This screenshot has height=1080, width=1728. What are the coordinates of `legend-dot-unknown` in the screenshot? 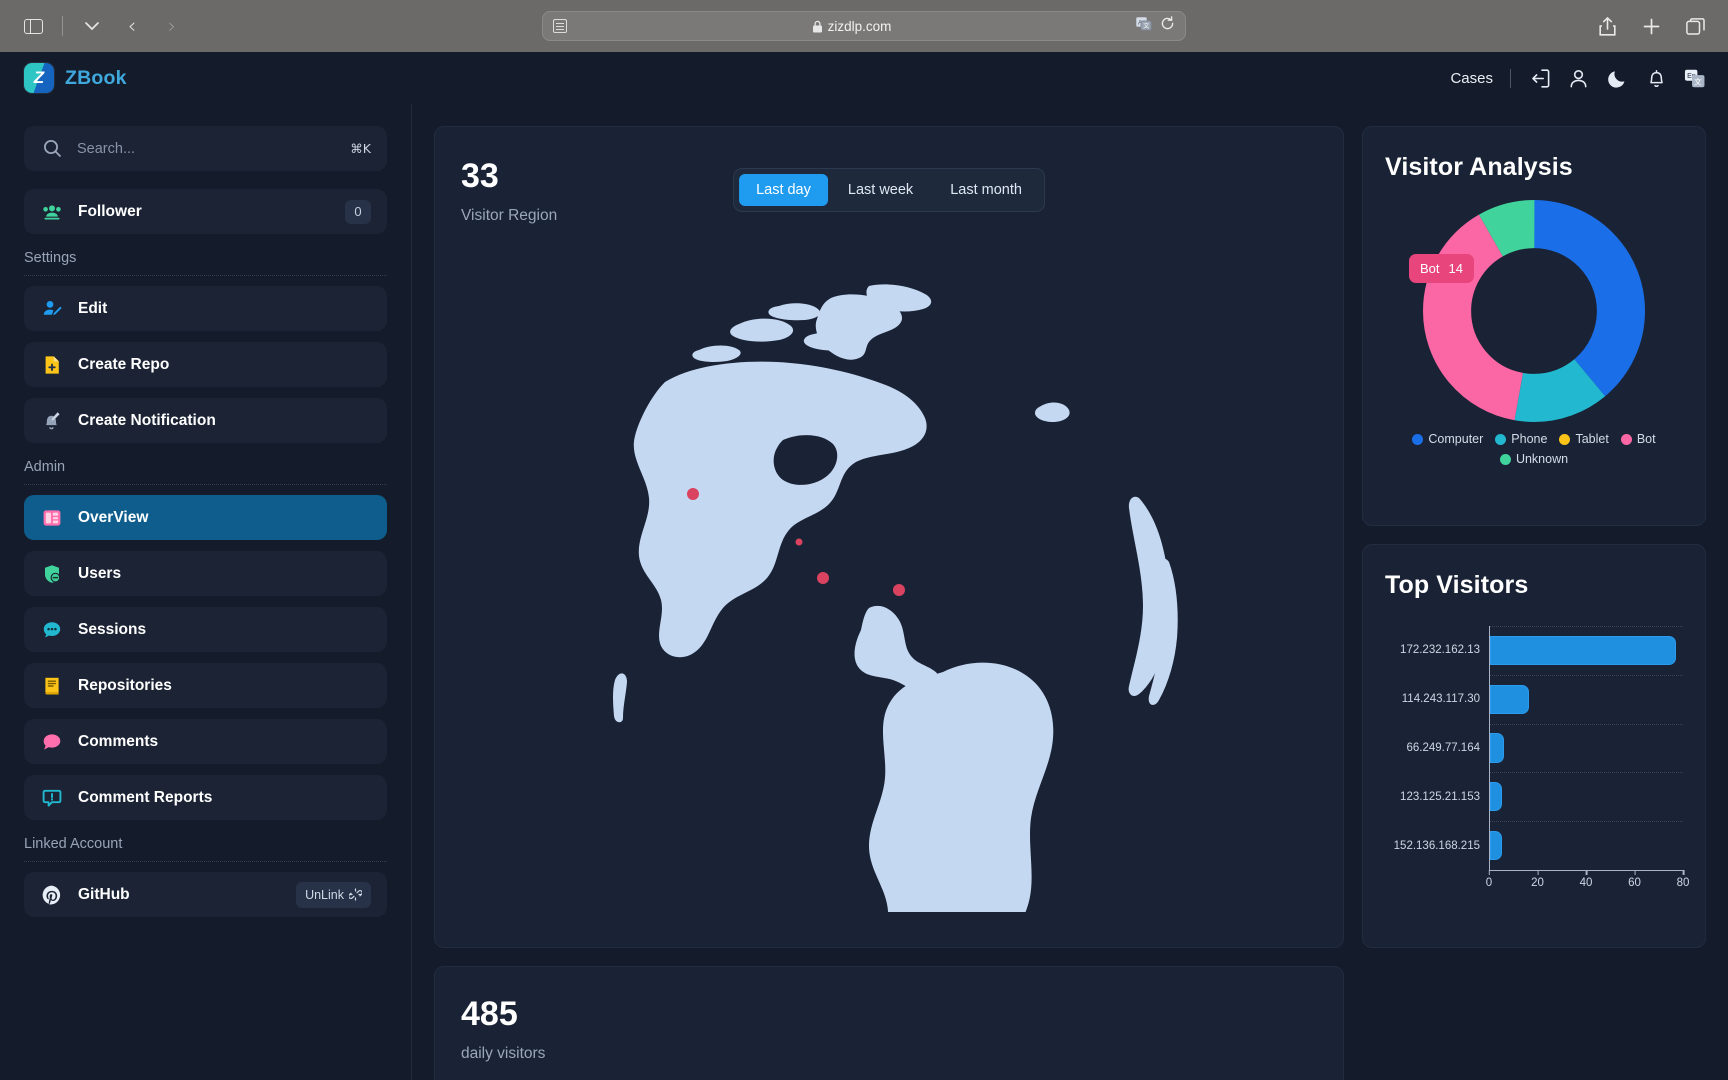 It's located at (1505, 459).